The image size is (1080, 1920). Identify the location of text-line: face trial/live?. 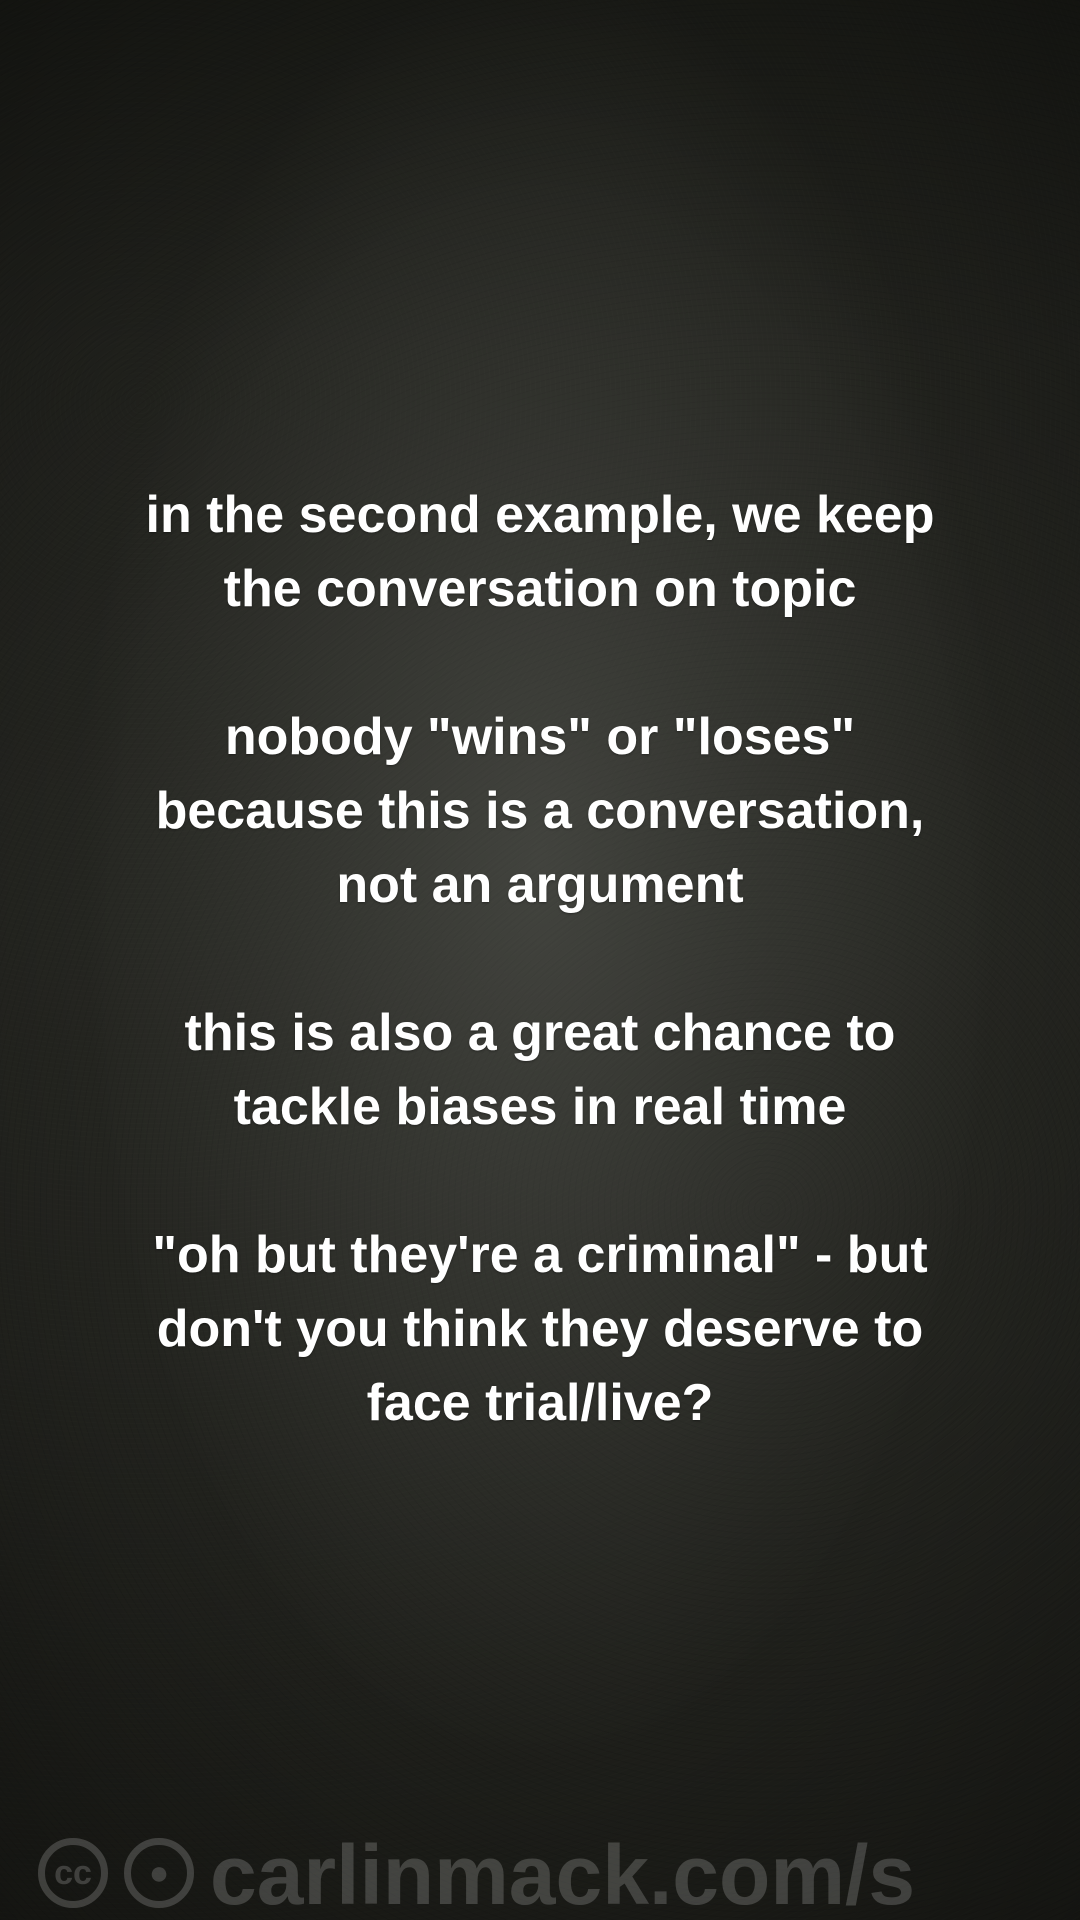
(540, 1403).